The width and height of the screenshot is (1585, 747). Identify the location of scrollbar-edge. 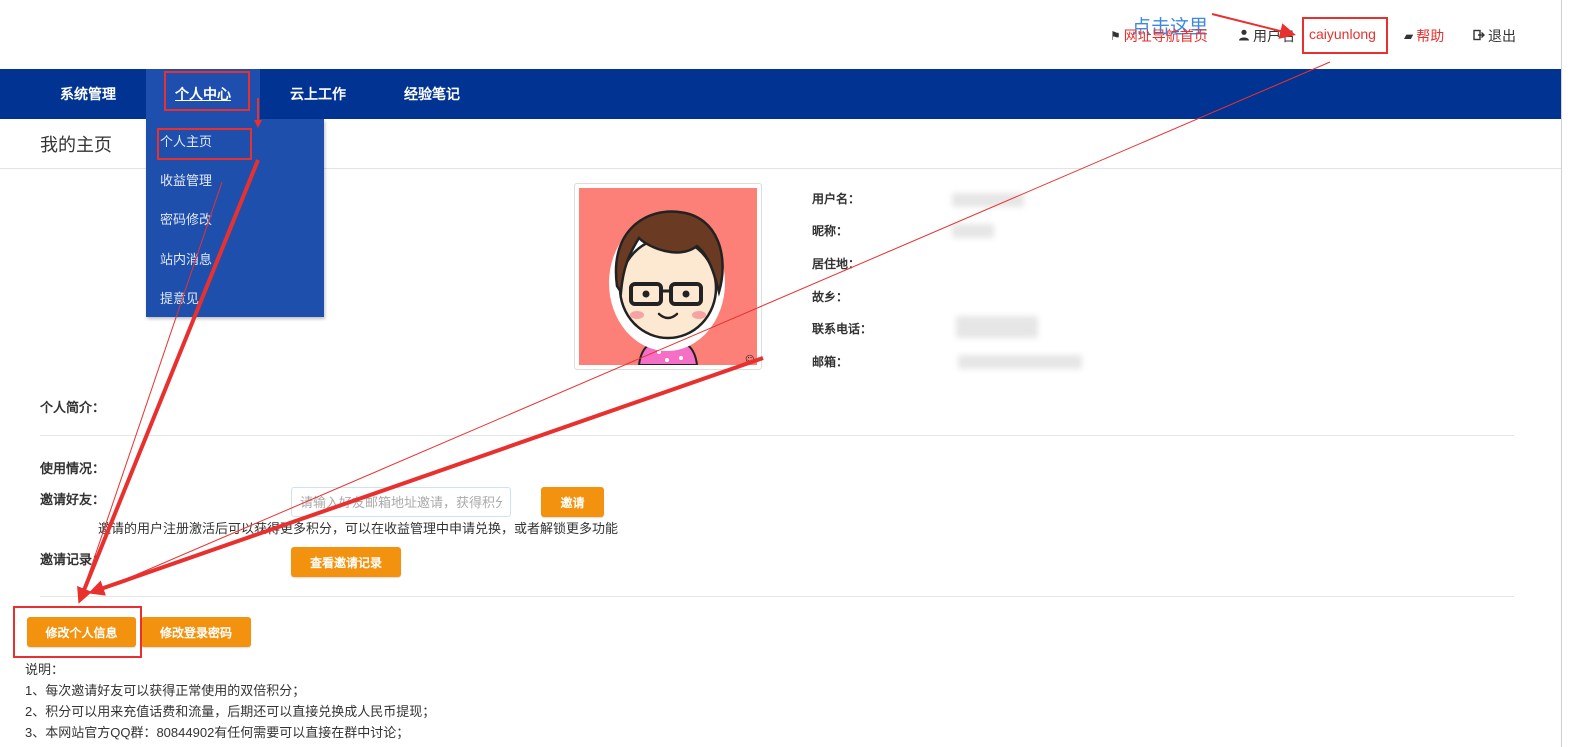
(1561, 373).